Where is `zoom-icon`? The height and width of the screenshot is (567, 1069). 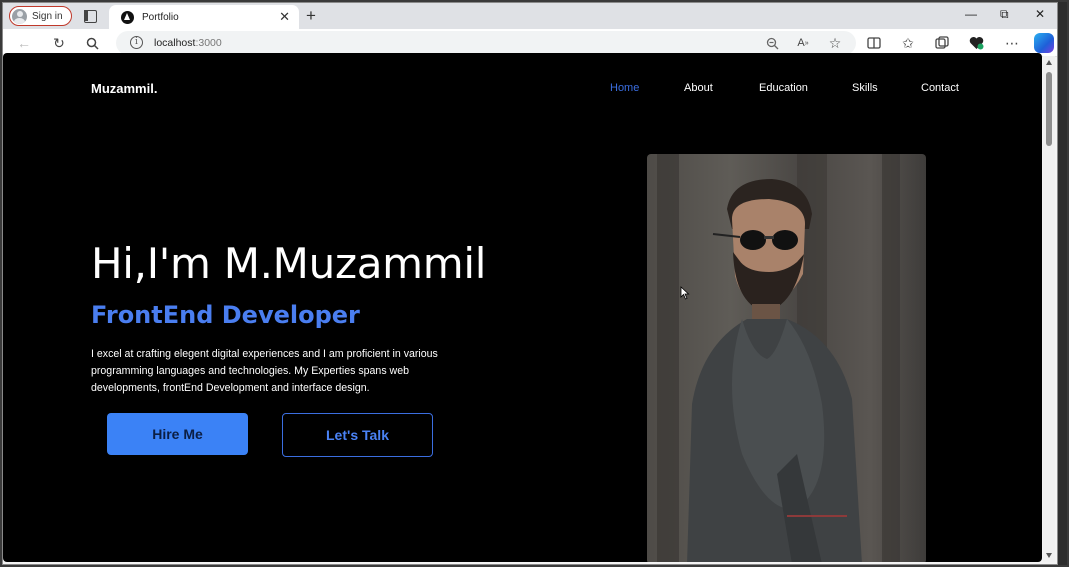 zoom-icon is located at coordinates (772, 43).